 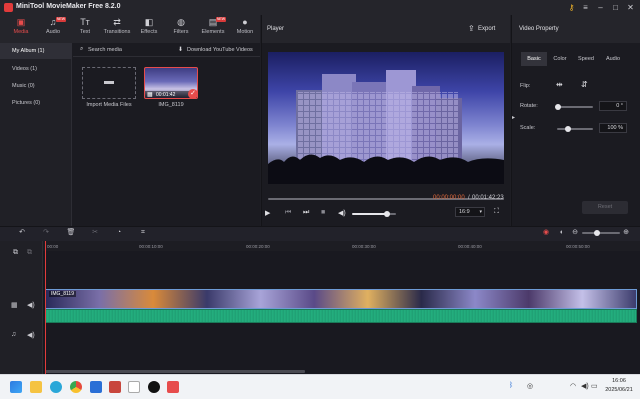 I want to click on fit-icon: ◐, so click(x=562, y=233).